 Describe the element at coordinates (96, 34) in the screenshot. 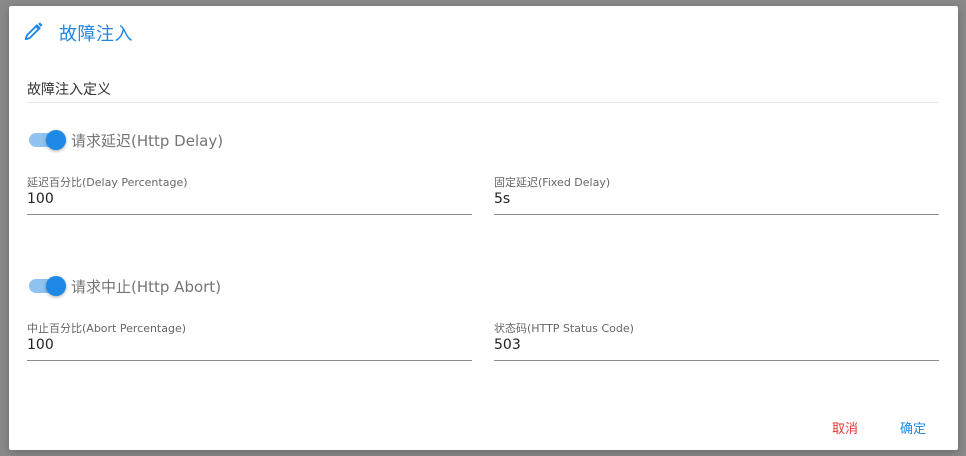

I see `dialog-title: 故障注入` at that location.